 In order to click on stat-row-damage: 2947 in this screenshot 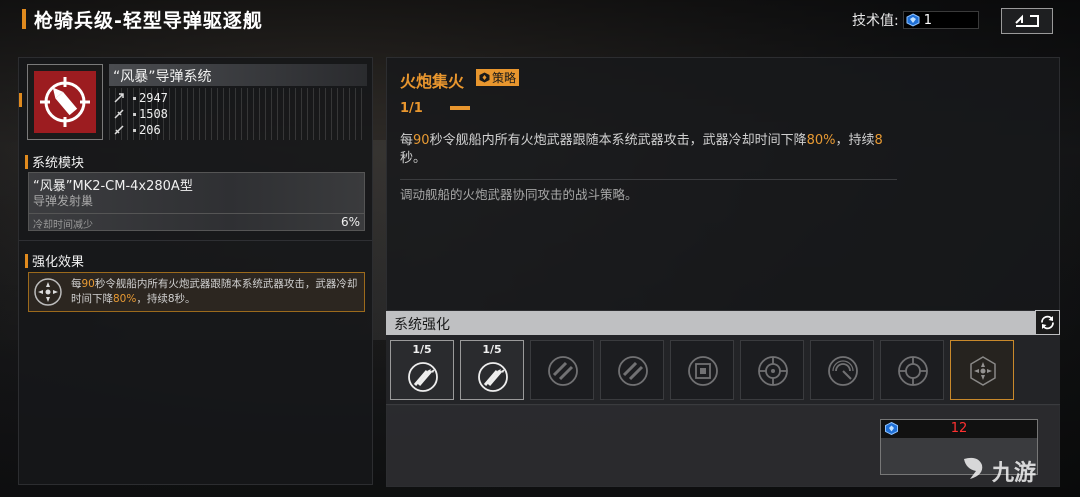, I will do `click(140, 98)`.